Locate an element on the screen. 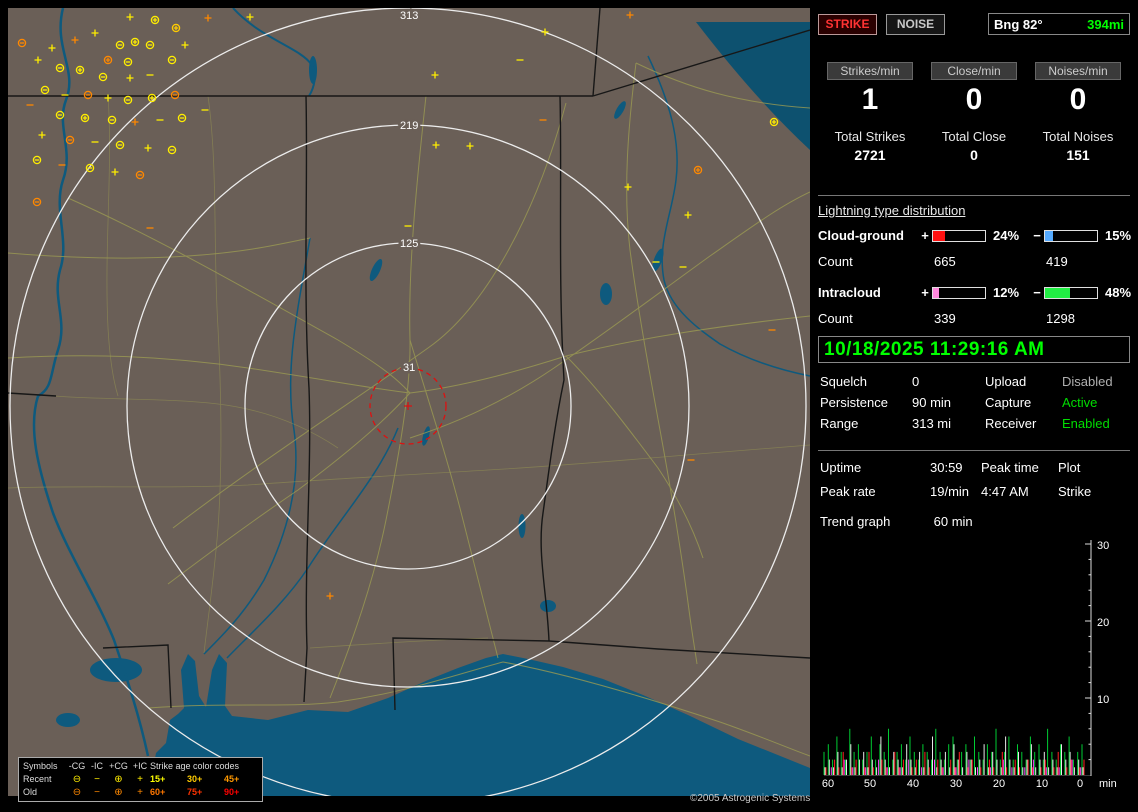 Image resolution: width=1138 pixels, height=812 pixels. ring-label-125: 125 is located at coordinates (409, 244).